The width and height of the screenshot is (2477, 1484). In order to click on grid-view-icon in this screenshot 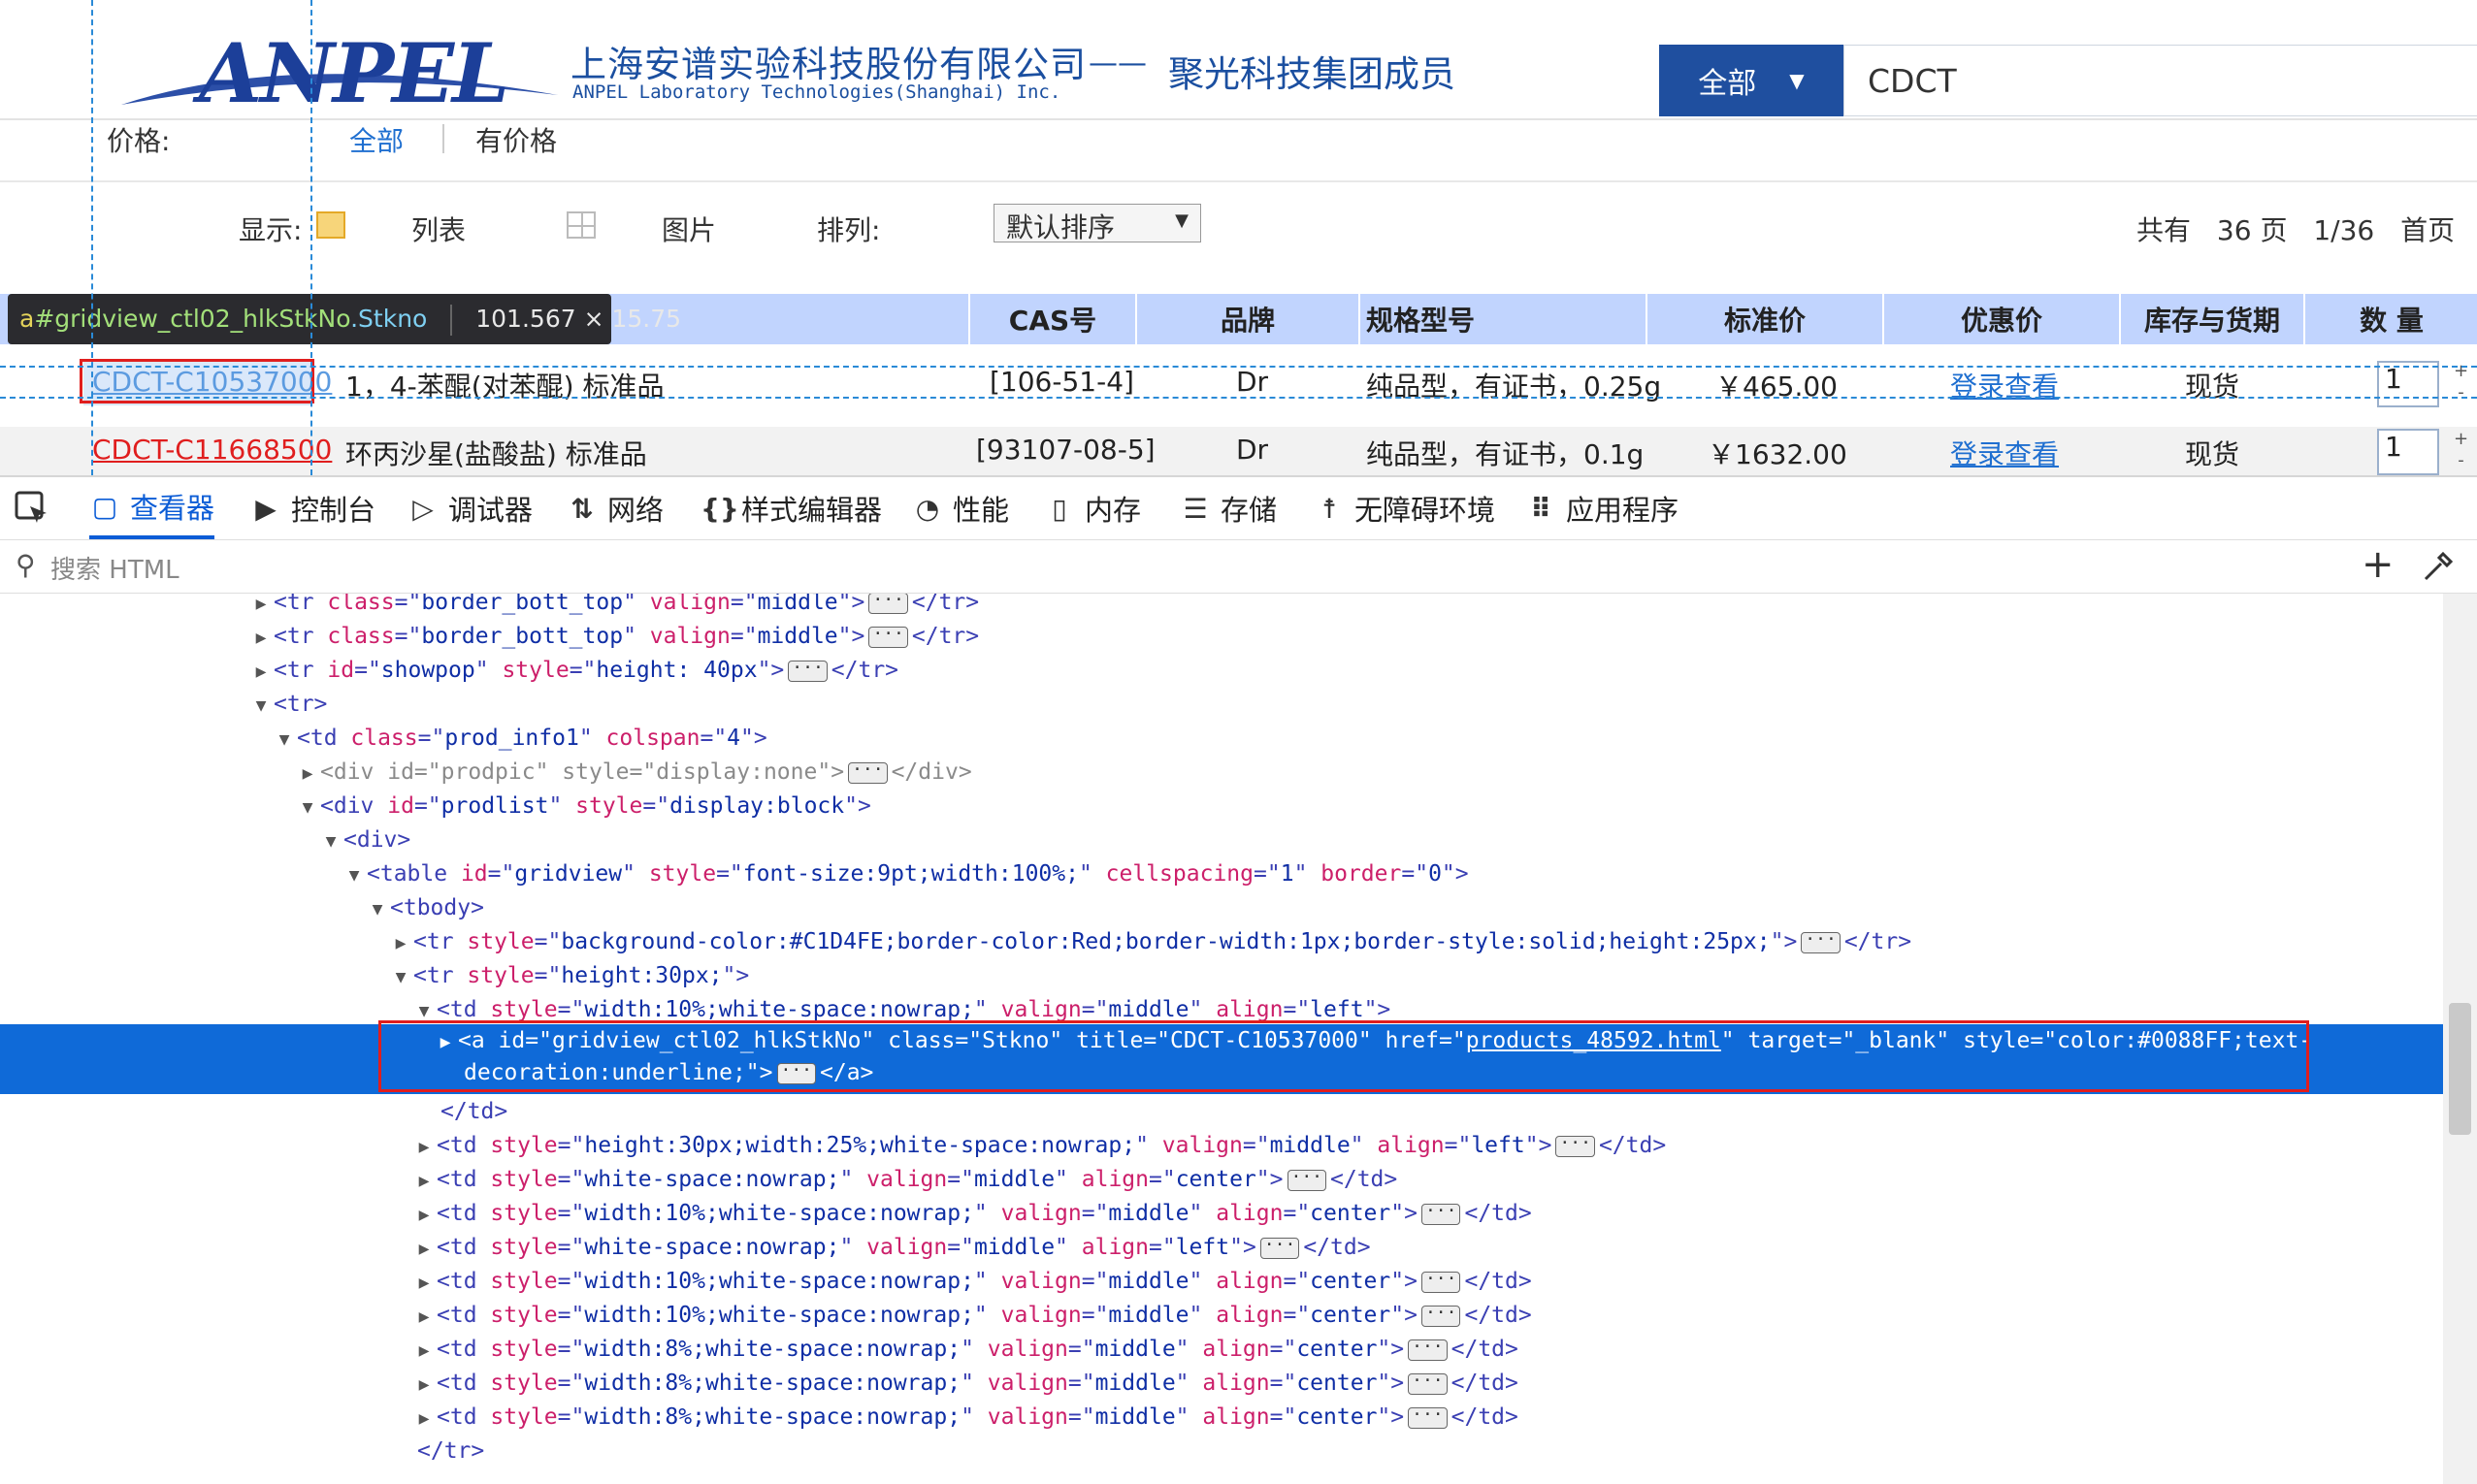, I will do `click(581, 225)`.